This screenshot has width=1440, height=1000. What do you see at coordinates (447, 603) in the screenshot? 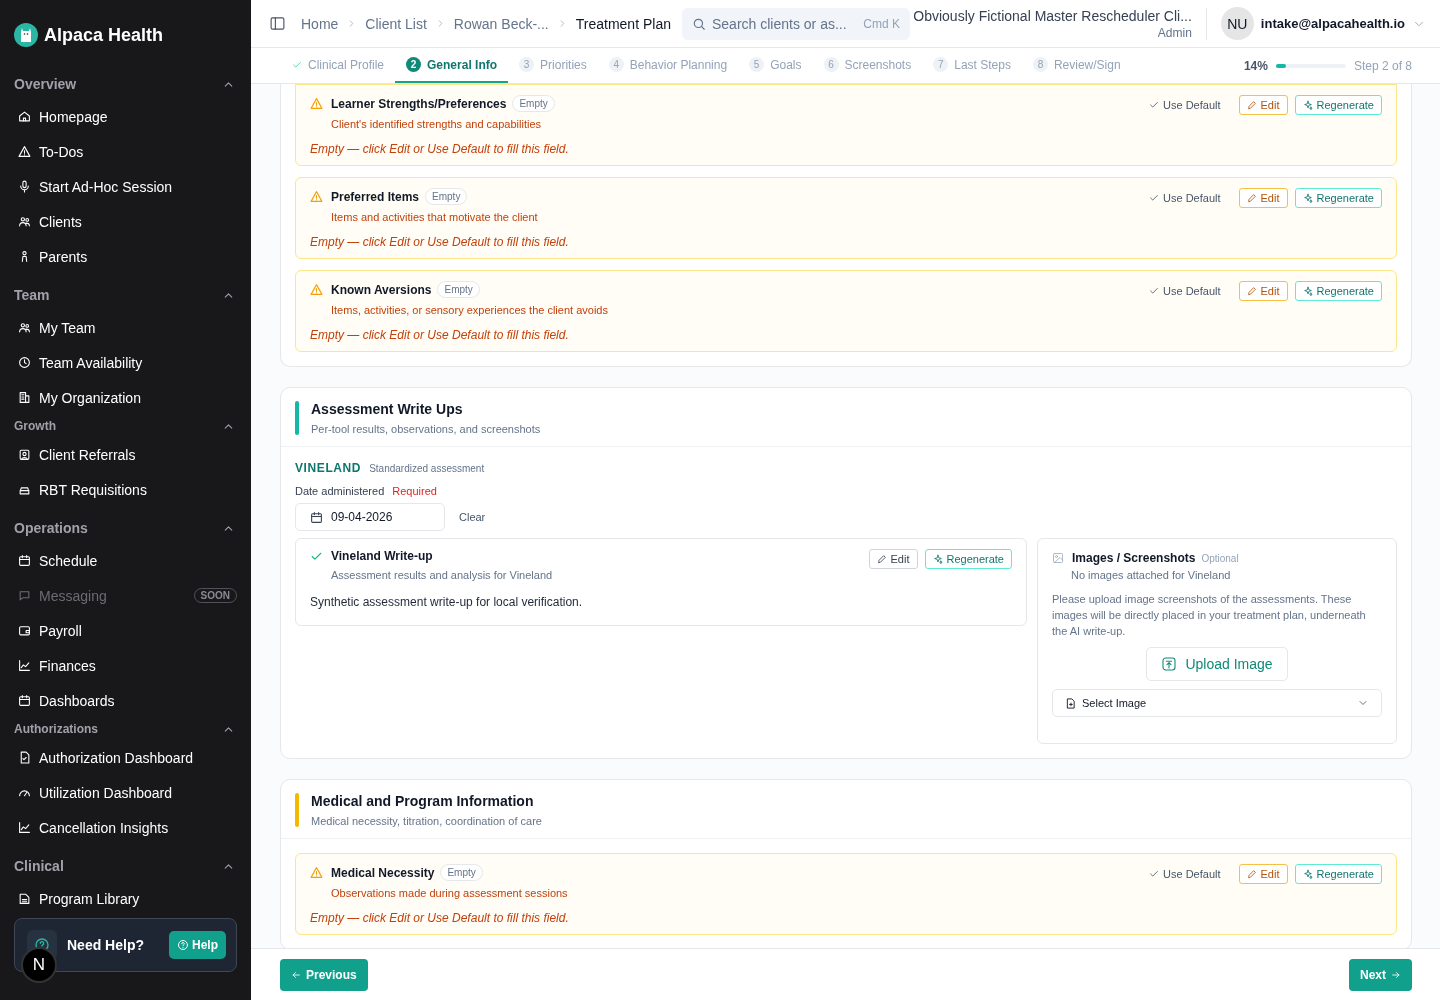
I see `field-text: Synthetic assessment write-up for local verification.` at bounding box center [447, 603].